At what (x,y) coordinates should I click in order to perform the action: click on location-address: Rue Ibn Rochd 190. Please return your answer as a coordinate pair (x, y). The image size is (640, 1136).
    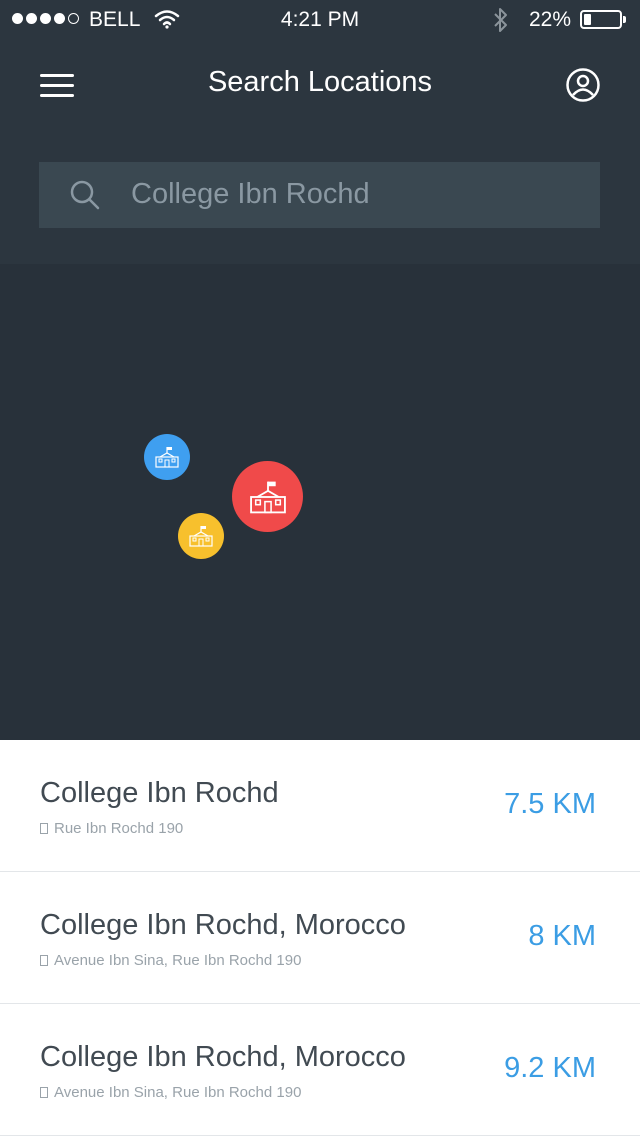
    Looking at the image, I should click on (111, 828).